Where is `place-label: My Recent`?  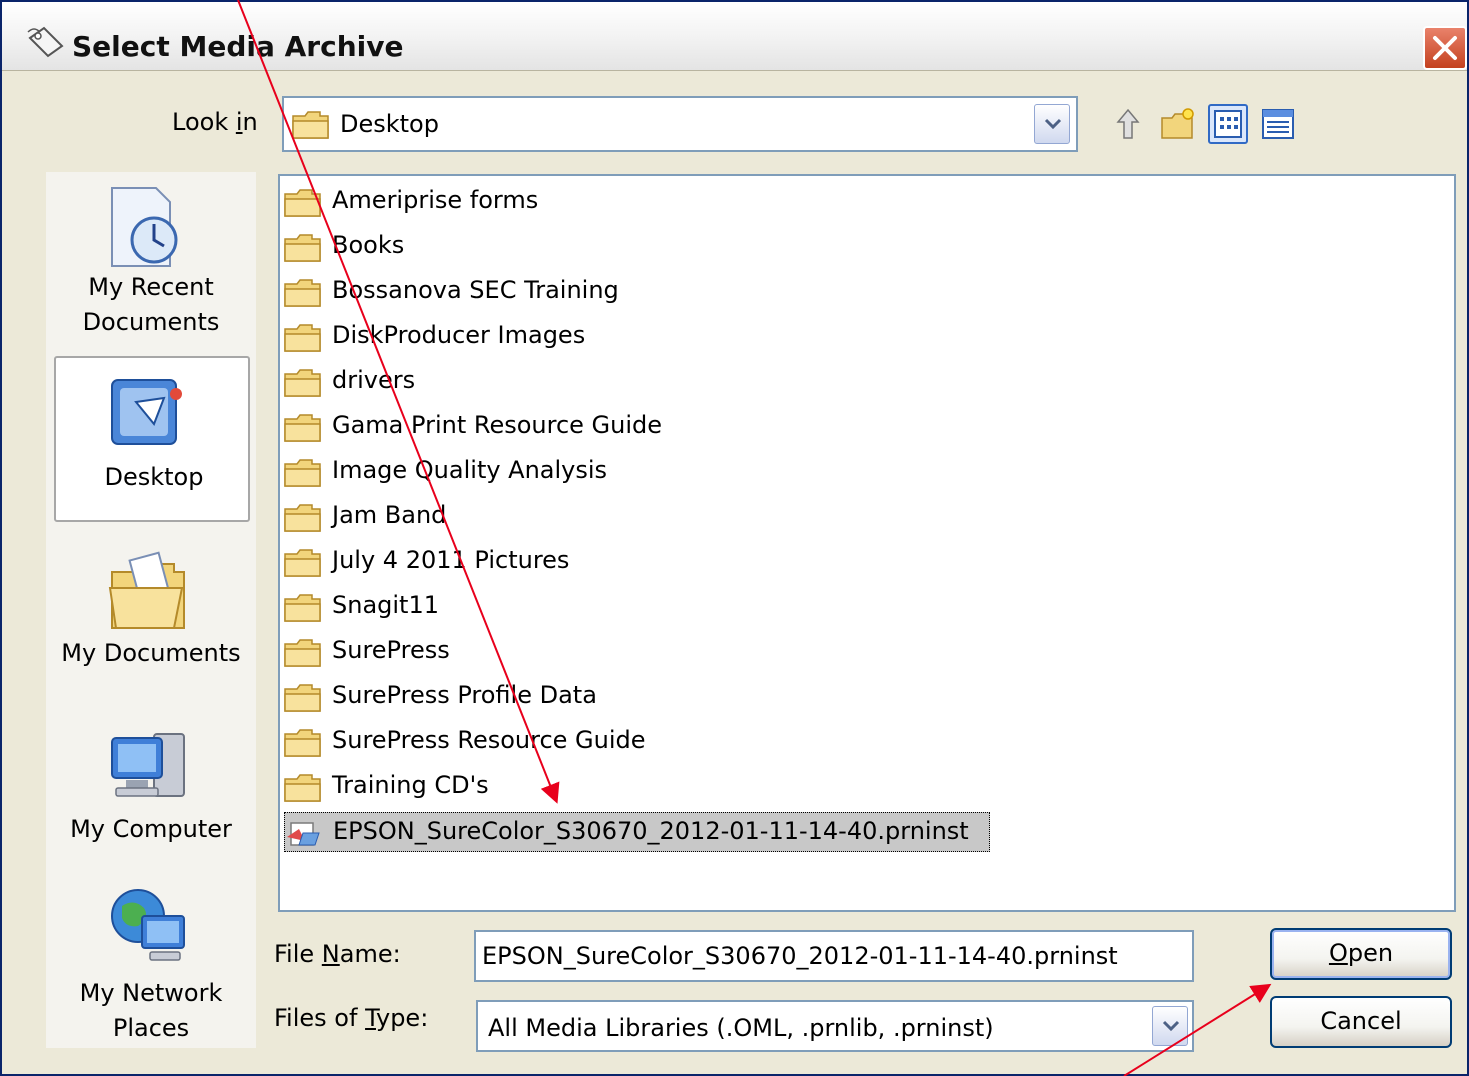
place-label: My Recent is located at coordinates (151, 287).